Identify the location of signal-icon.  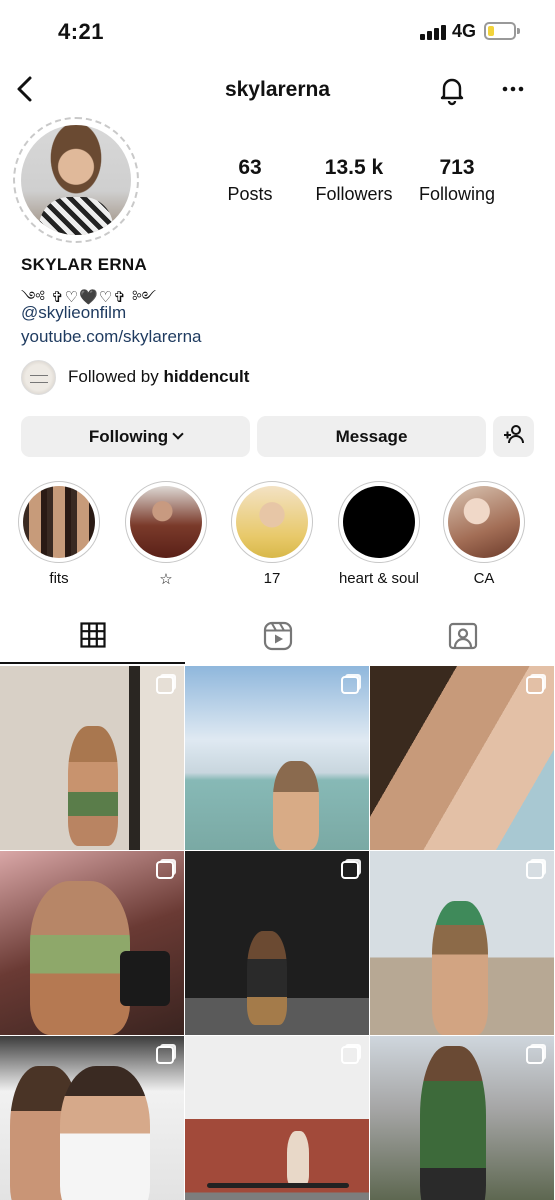
(433, 32).